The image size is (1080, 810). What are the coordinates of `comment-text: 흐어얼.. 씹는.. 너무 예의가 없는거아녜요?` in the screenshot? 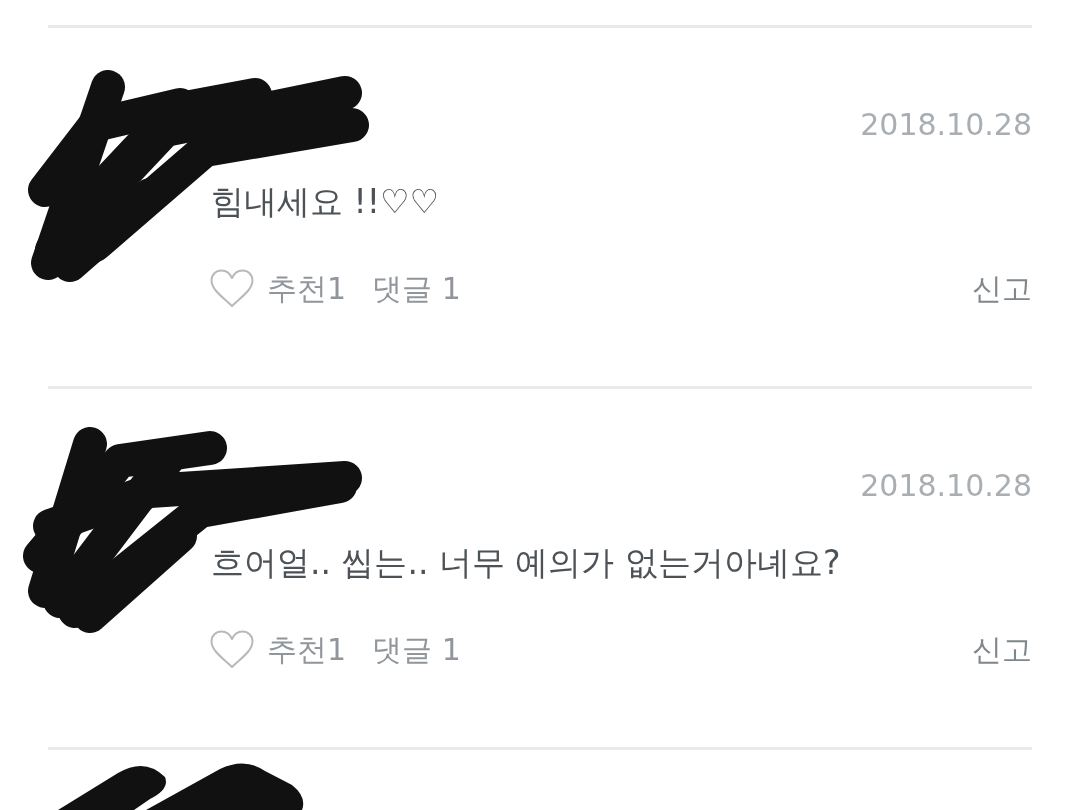 It's located at (526, 563).